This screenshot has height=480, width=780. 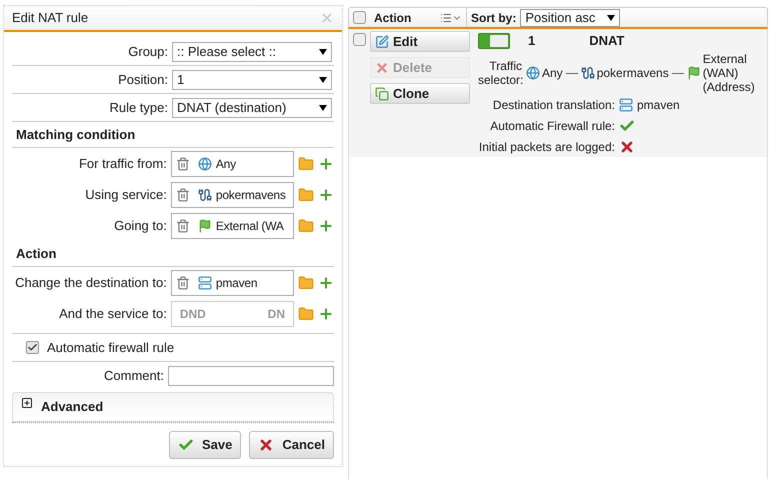 What do you see at coordinates (91, 283) in the screenshot?
I see `field-label: Change the destination to:` at bounding box center [91, 283].